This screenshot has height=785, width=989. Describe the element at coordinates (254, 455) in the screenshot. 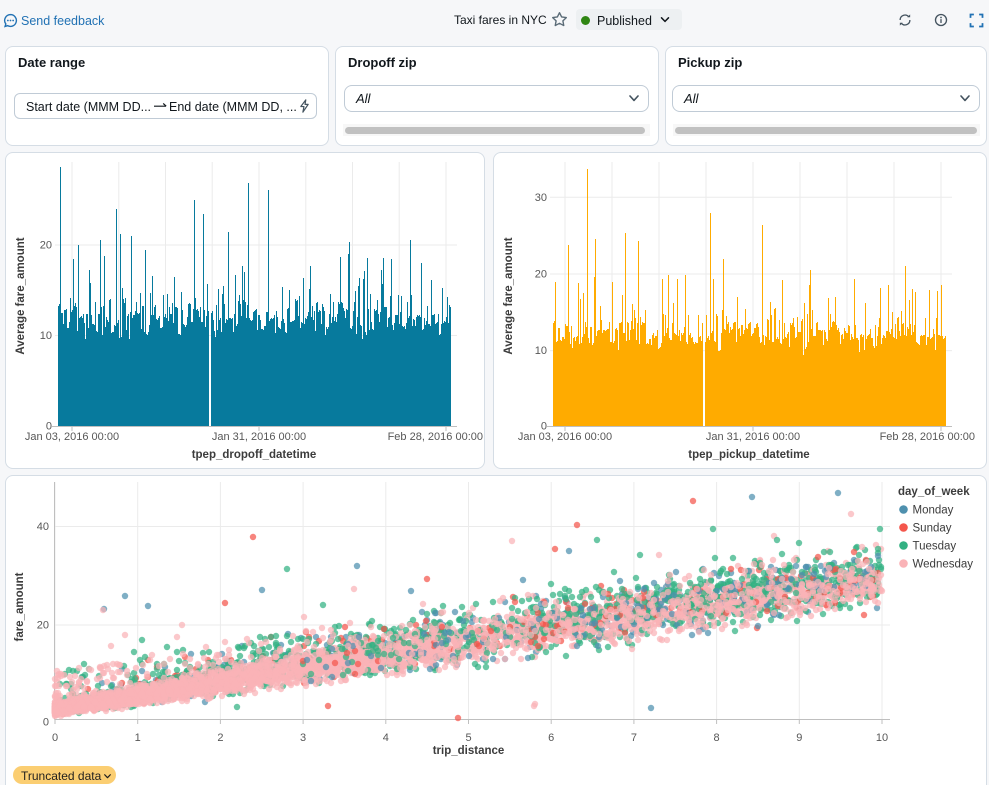

I see `svg-text: tpep_dropoff_datetime` at that location.